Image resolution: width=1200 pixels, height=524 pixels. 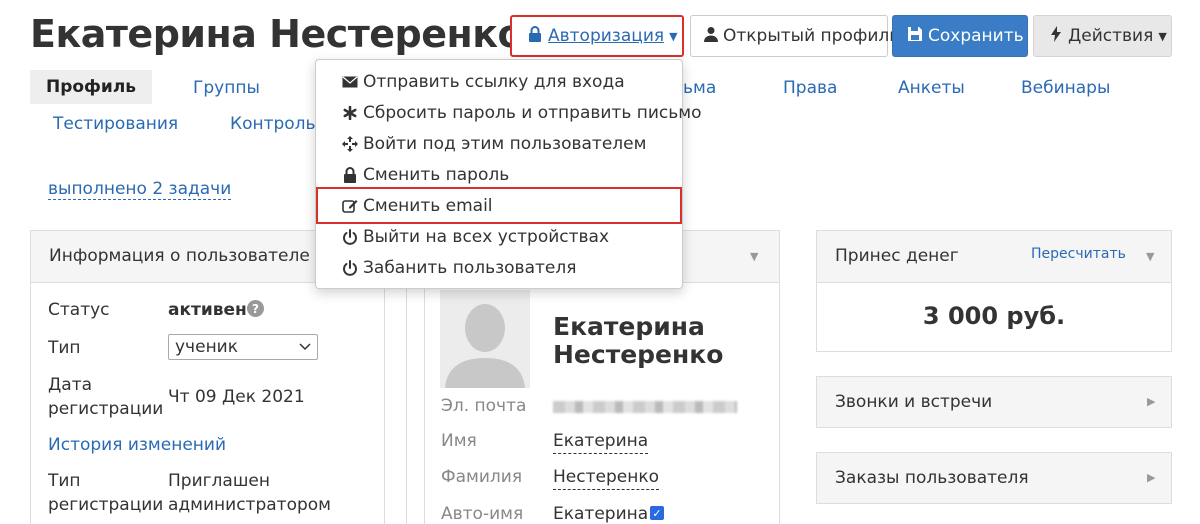 What do you see at coordinates (137, 445) in the screenshot?
I see `history-link: История изменений` at bounding box center [137, 445].